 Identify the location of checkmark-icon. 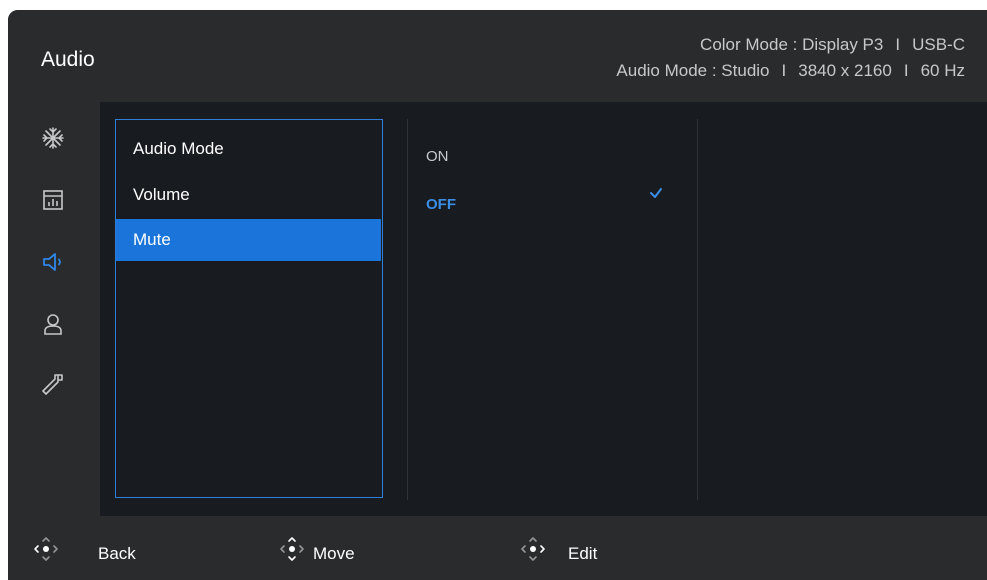
(656, 193).